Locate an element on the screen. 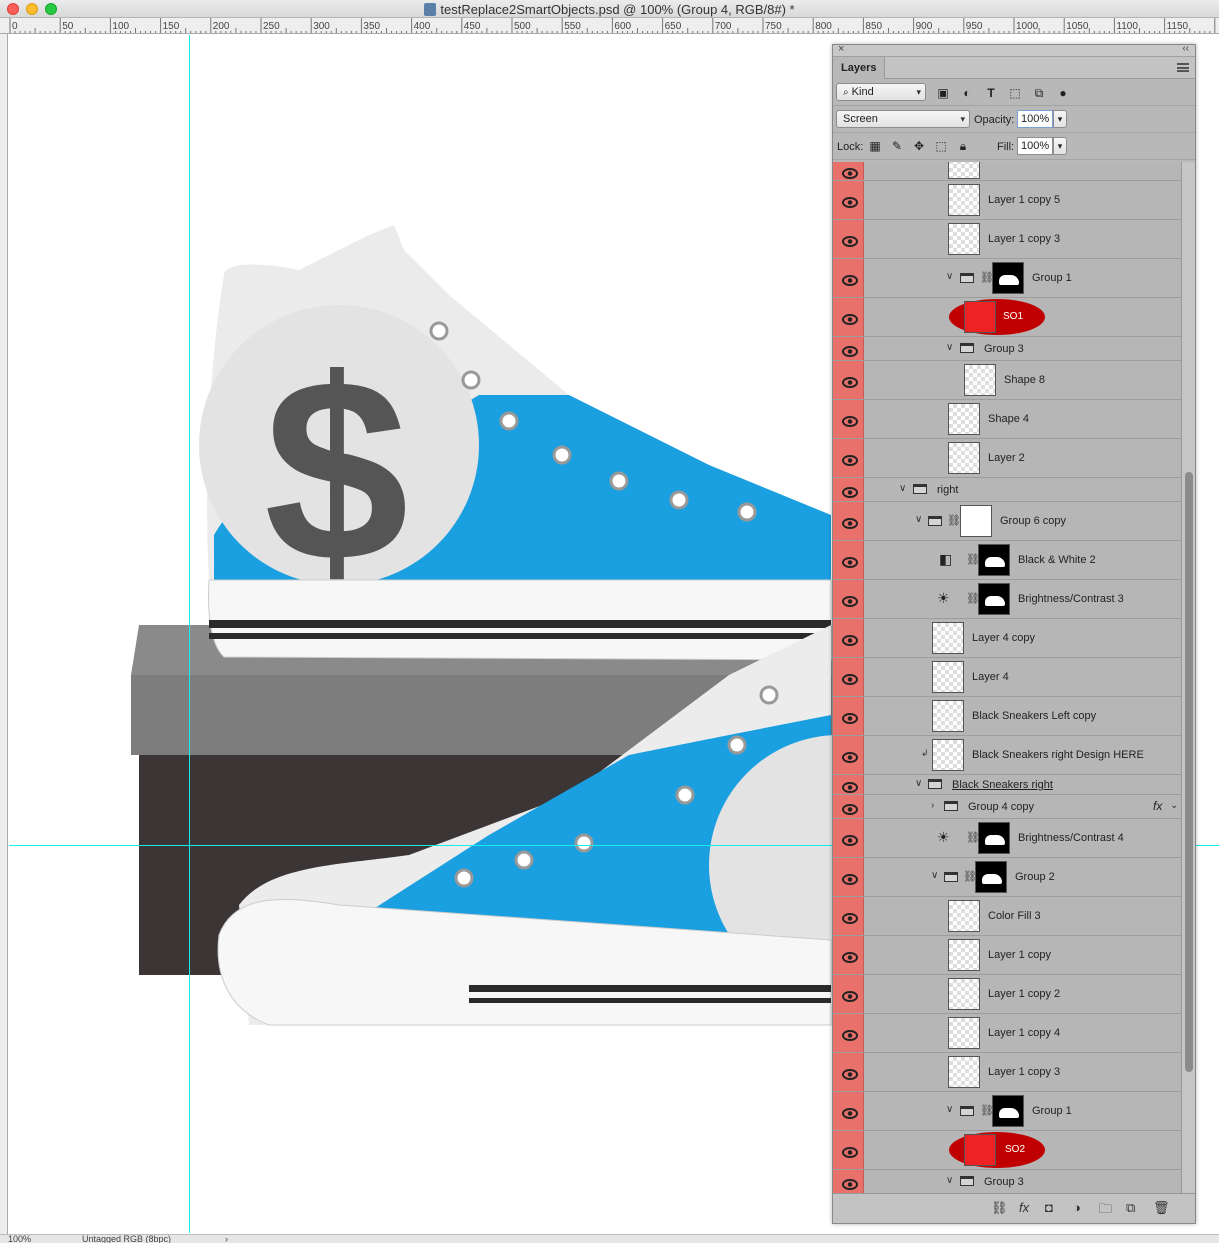 This screenshot has height=1243, width=1219. layer-row: Shape 8 is located at coordinates (1007, 380).